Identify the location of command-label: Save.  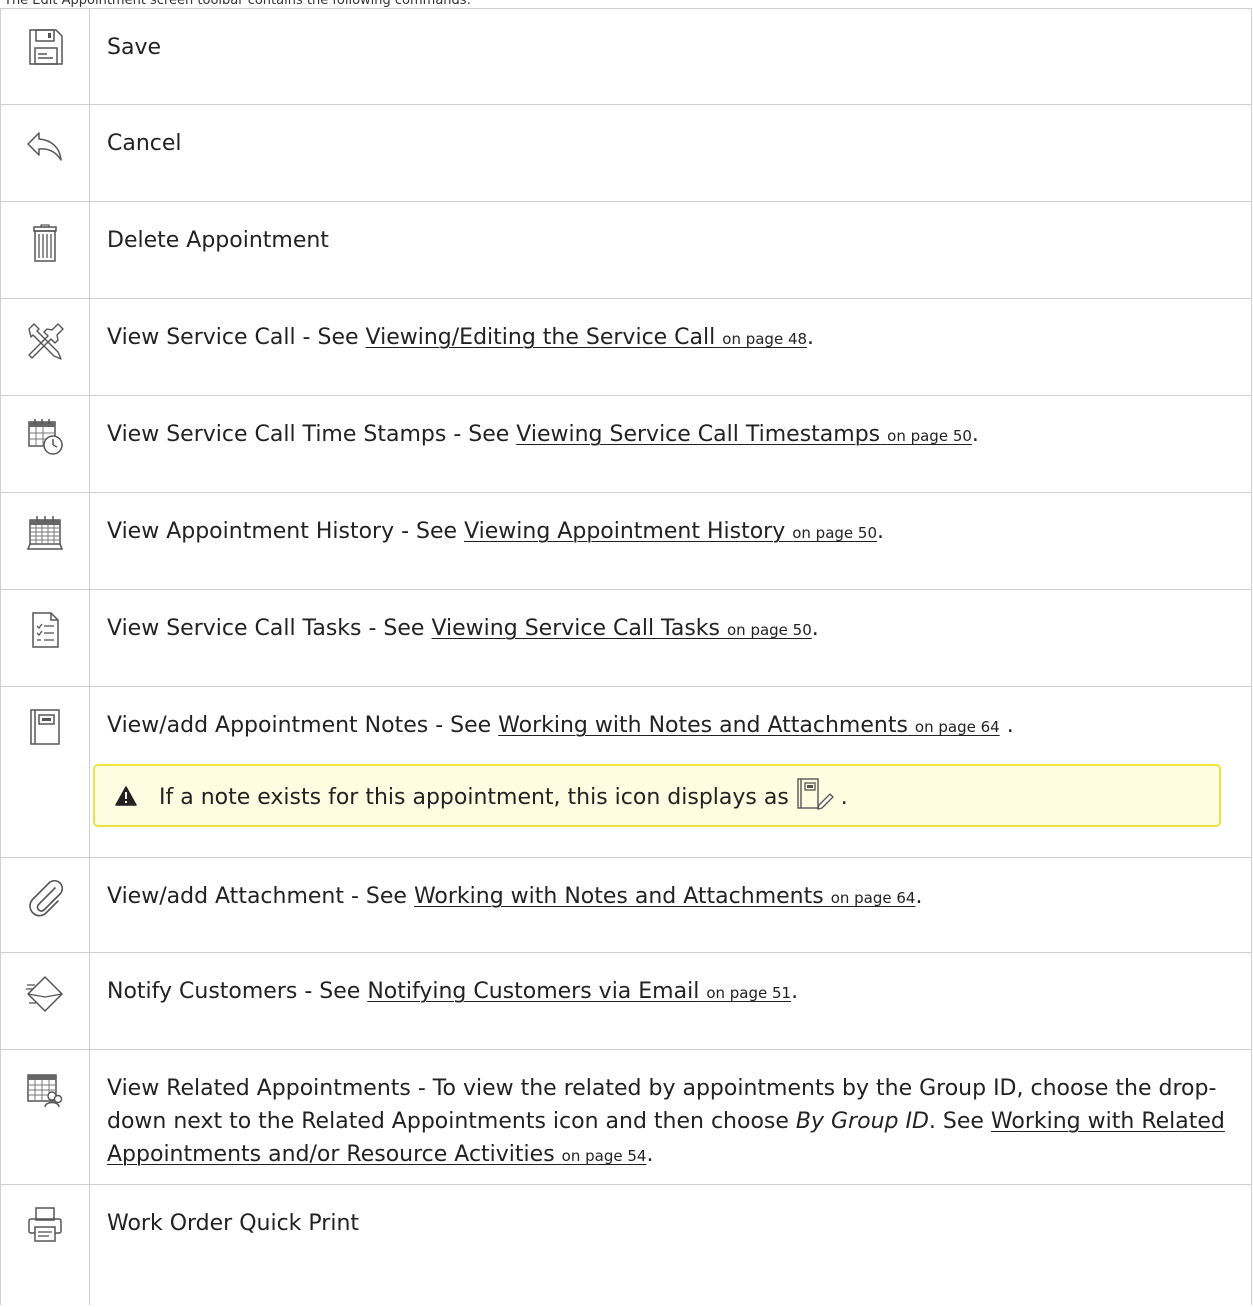
(134, 47).